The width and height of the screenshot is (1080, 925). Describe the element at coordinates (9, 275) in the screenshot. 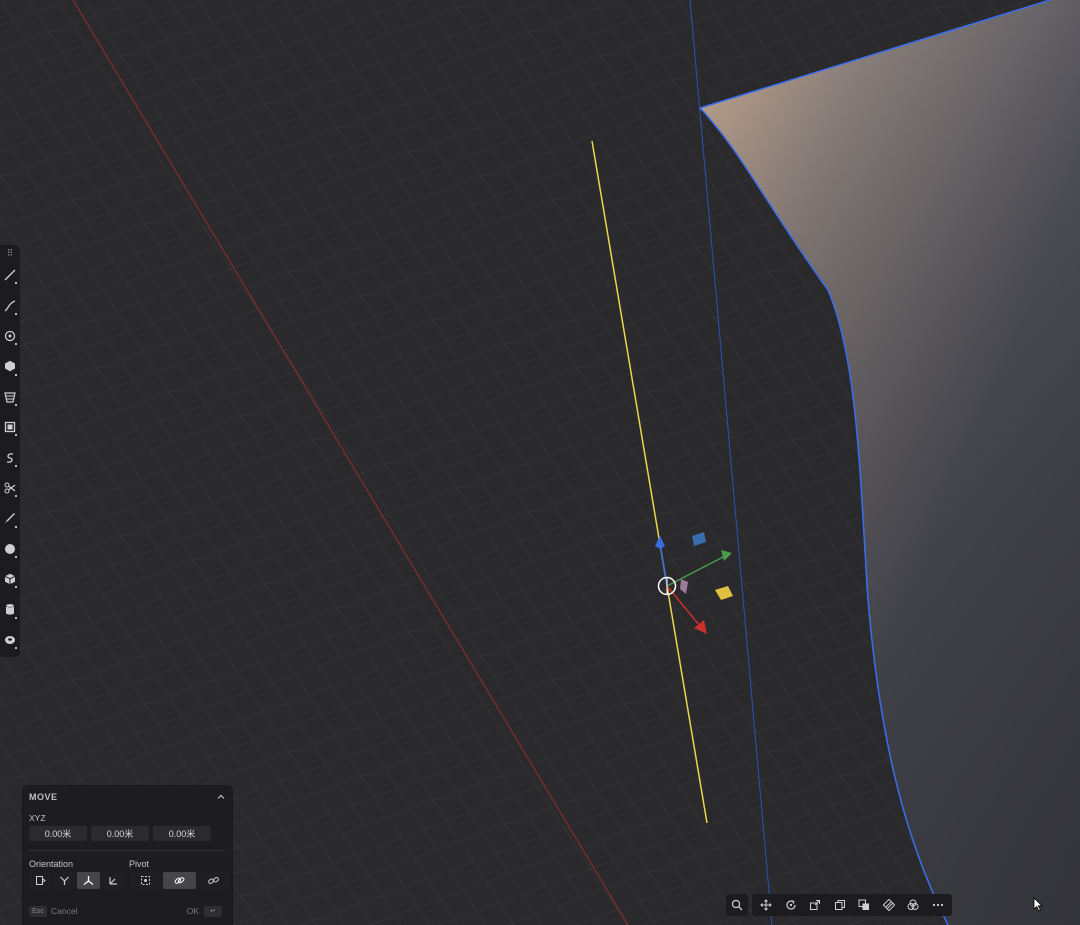

I see `line-tool-icon` at that location.